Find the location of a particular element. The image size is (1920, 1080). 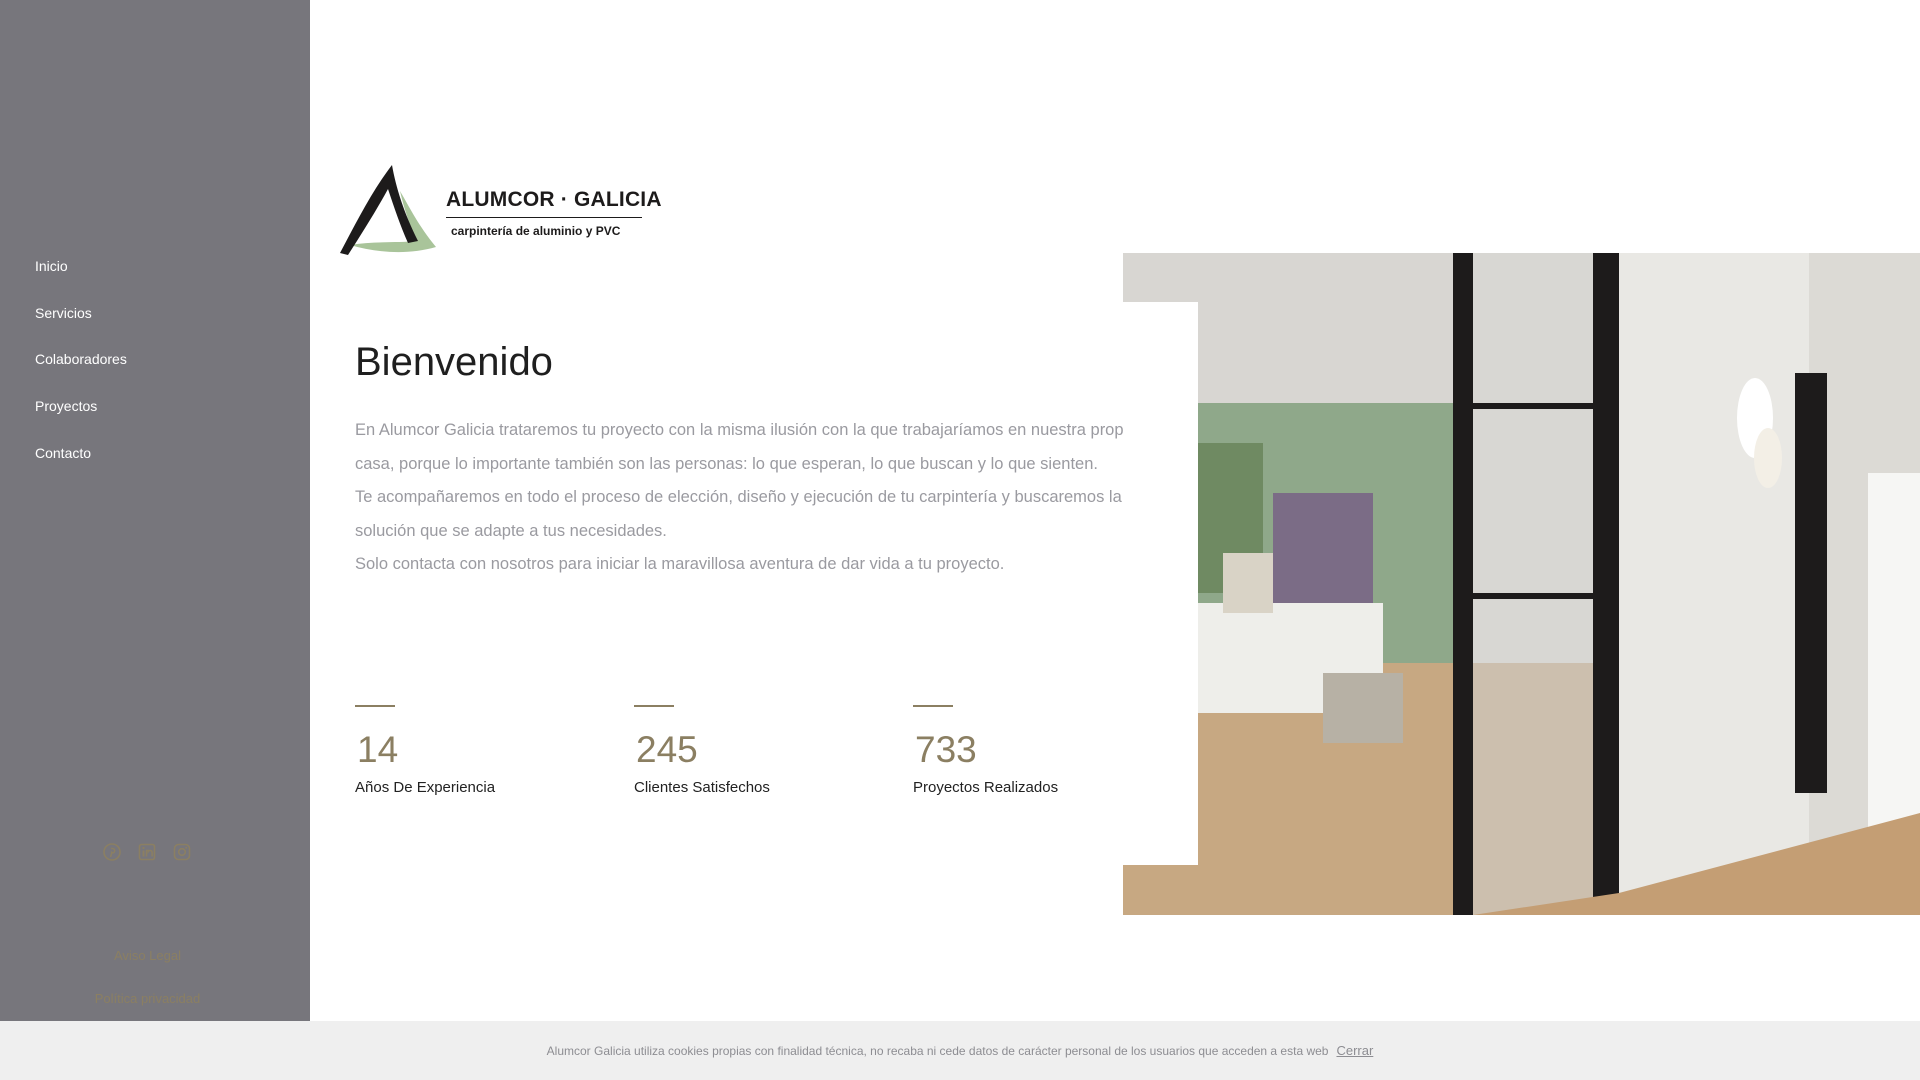

page-title: Bienvenido is located at coordinates (454, 362).